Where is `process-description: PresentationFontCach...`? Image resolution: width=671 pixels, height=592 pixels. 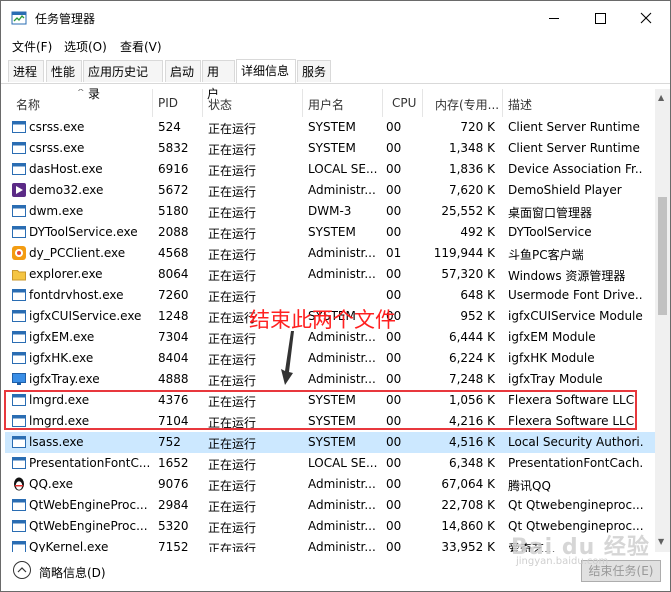 process-description: PresentationFontCach... is located at coordinates (575, 463).